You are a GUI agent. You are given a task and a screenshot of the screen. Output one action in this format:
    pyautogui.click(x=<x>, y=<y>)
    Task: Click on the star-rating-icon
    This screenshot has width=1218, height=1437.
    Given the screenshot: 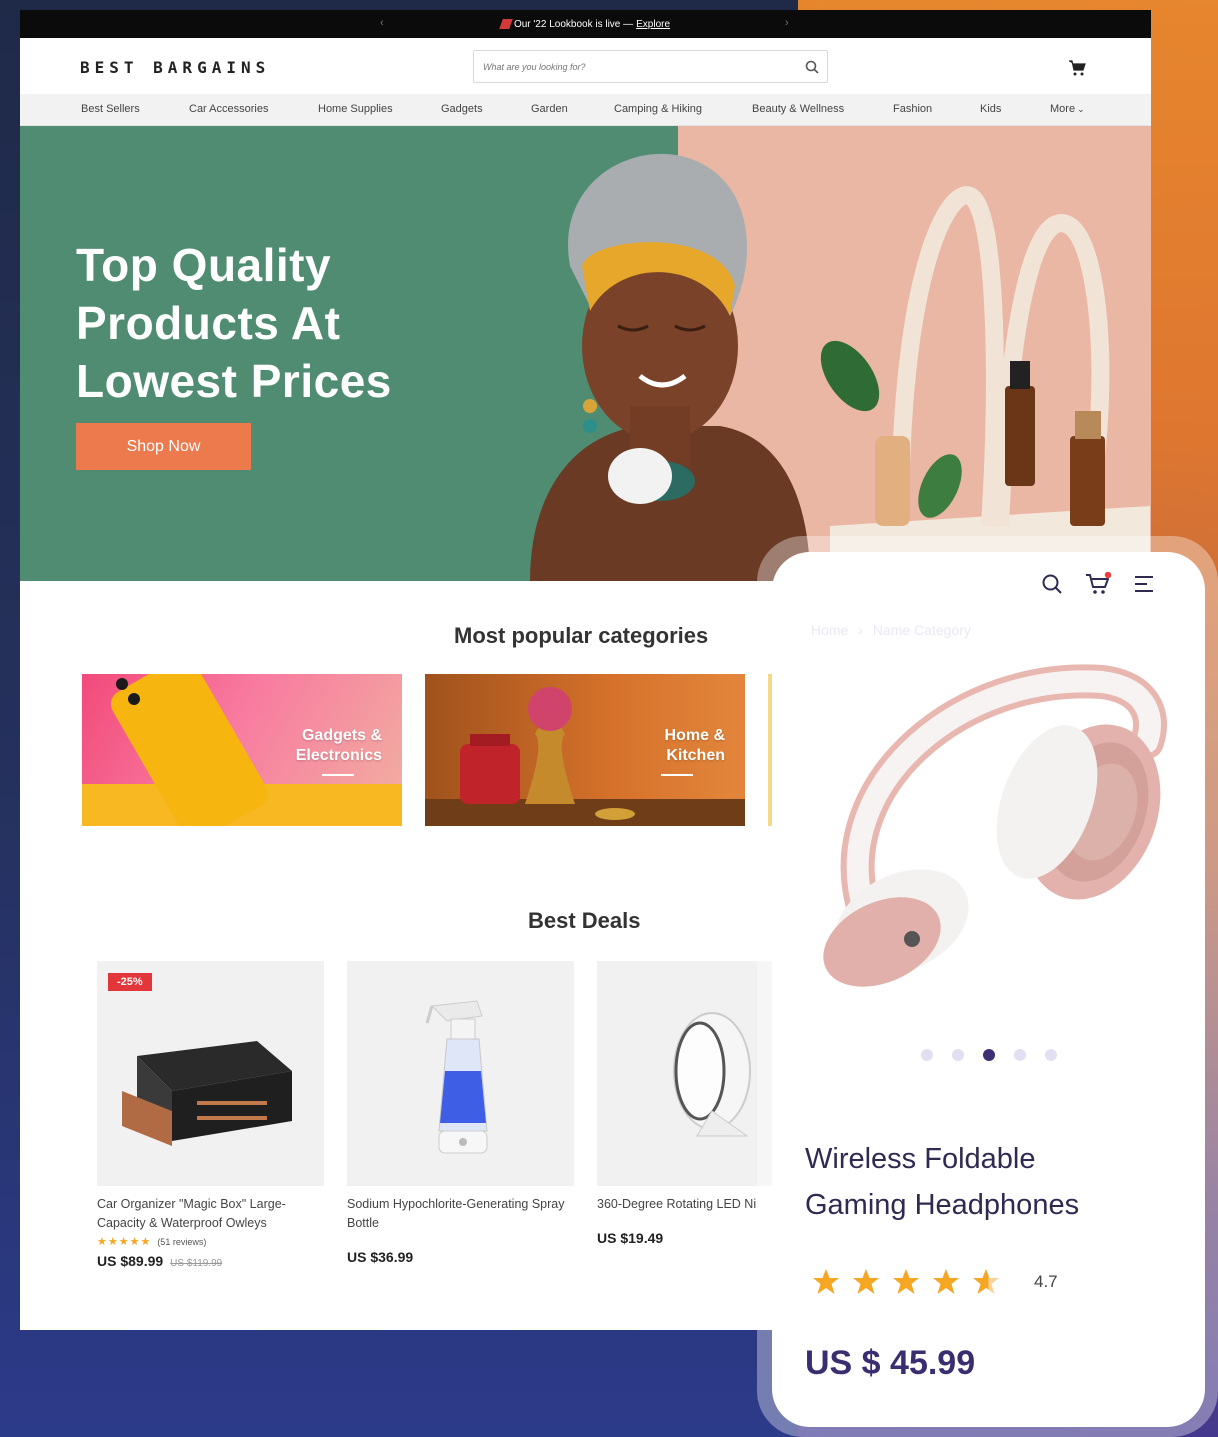 What is the action you would take?
    pyautogui.click(x=906, y=1281)
    